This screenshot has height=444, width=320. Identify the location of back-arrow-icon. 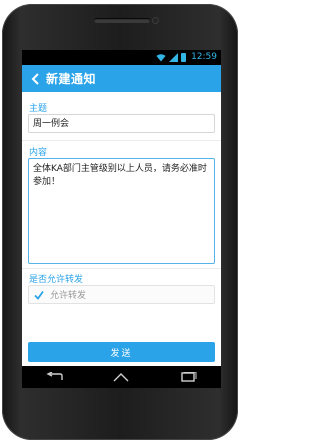
(35, 79).